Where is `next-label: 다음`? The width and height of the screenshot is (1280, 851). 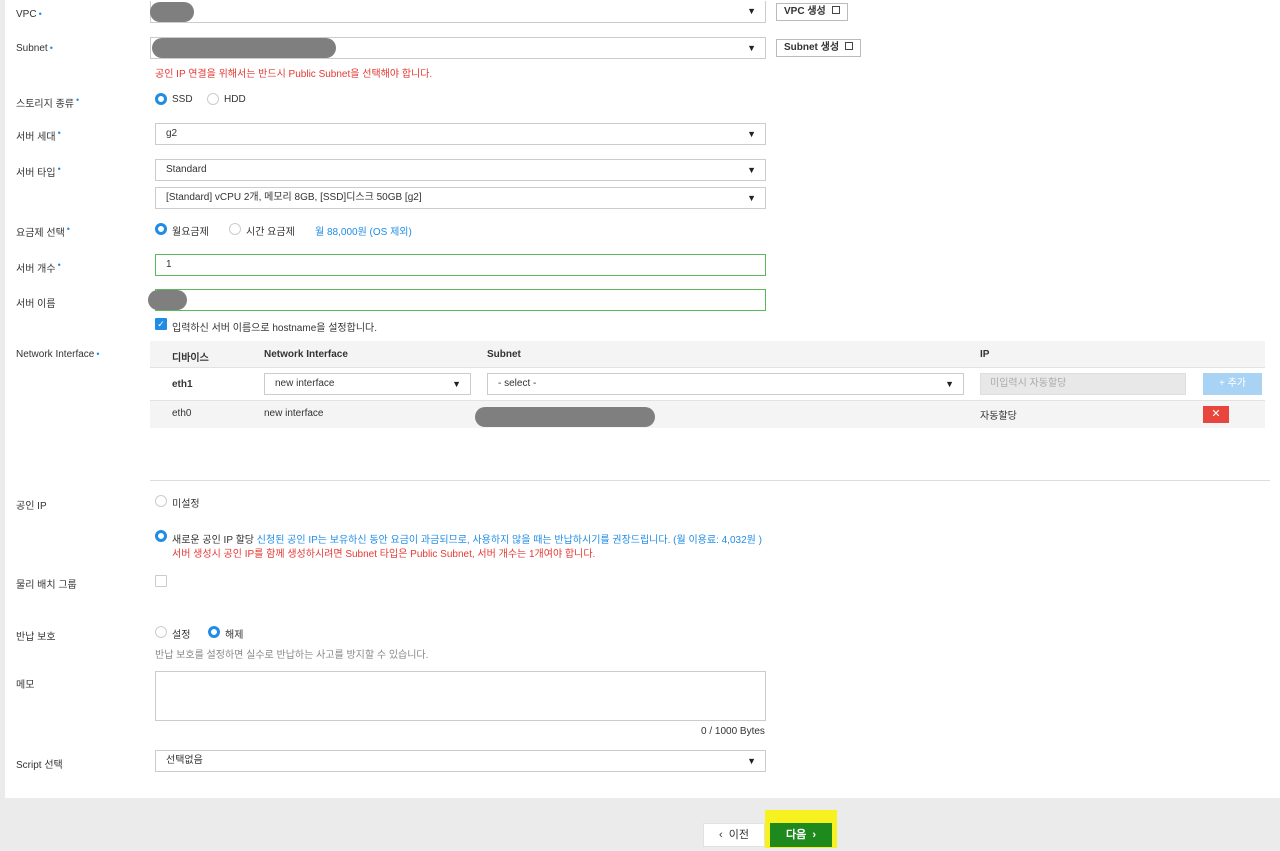 next-label: 다음 is located at coordinates (796, 835).